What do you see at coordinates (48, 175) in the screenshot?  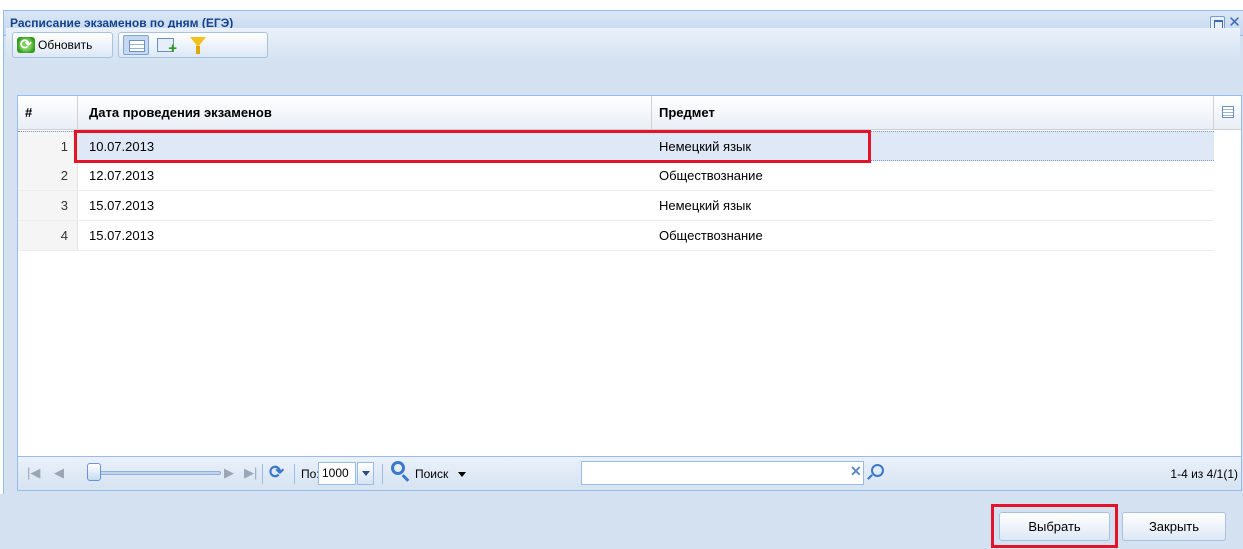 I see `row-number: 2` at bounding box center [48, 175].